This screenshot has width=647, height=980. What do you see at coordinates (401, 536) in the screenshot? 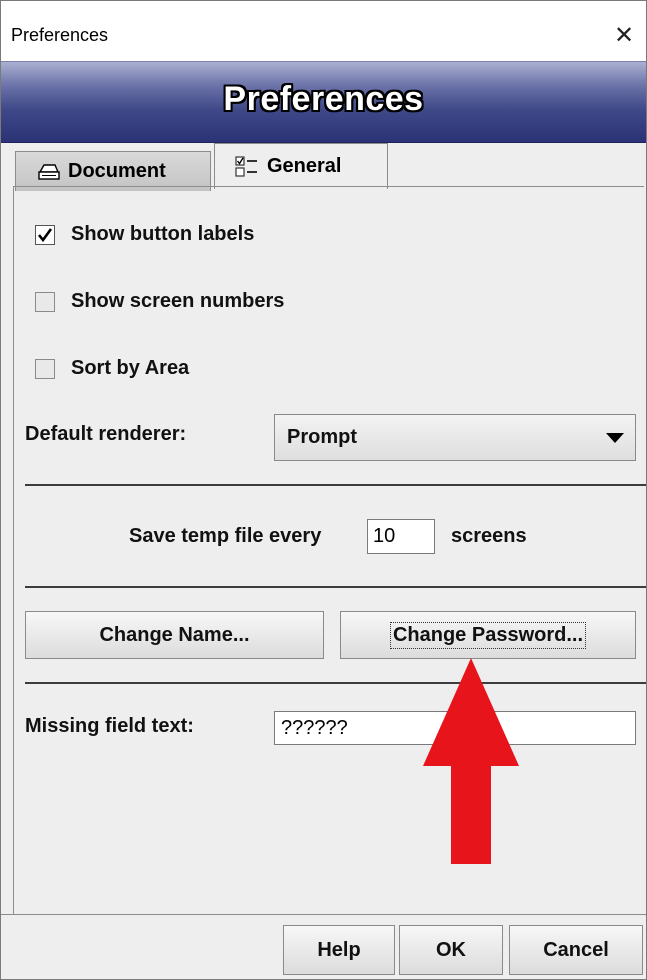
I see `save-temp-interval-input: 10` at bounding box center [401, 536].